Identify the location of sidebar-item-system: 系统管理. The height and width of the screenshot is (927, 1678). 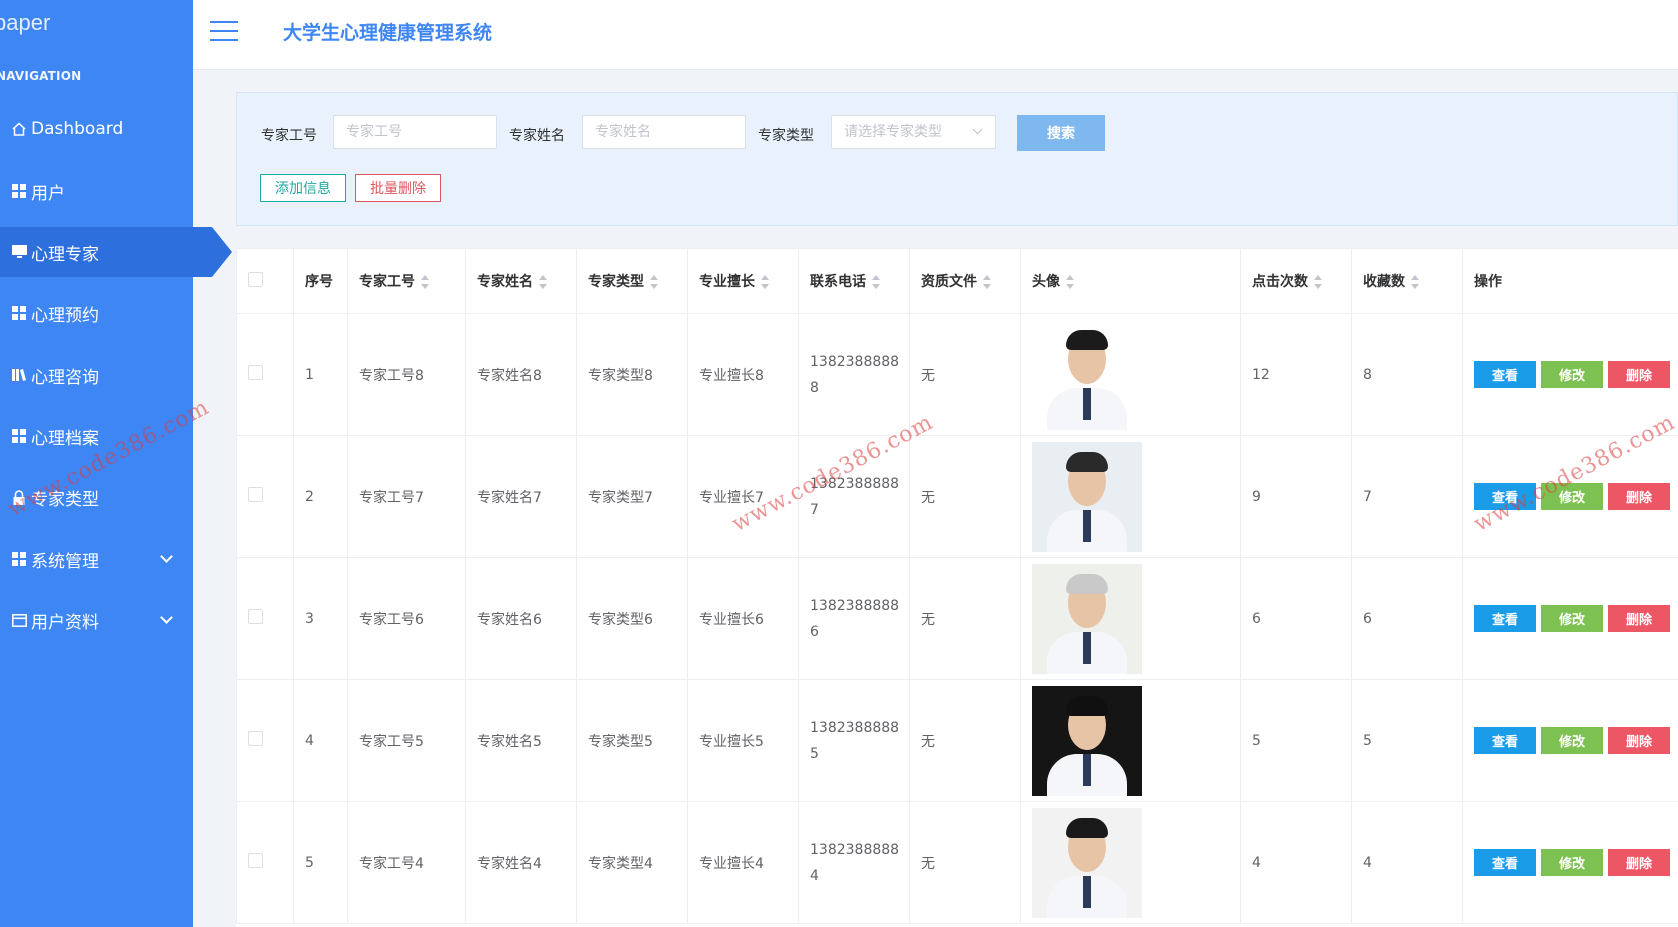
(96, 559).